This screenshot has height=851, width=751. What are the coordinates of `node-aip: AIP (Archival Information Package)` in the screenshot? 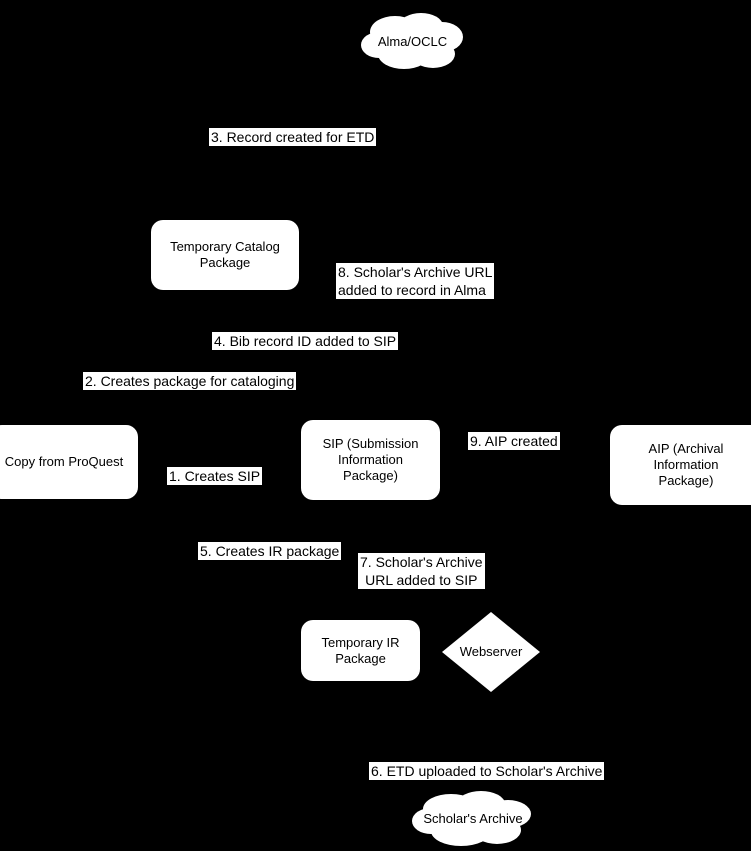 It's located at (680, 465).